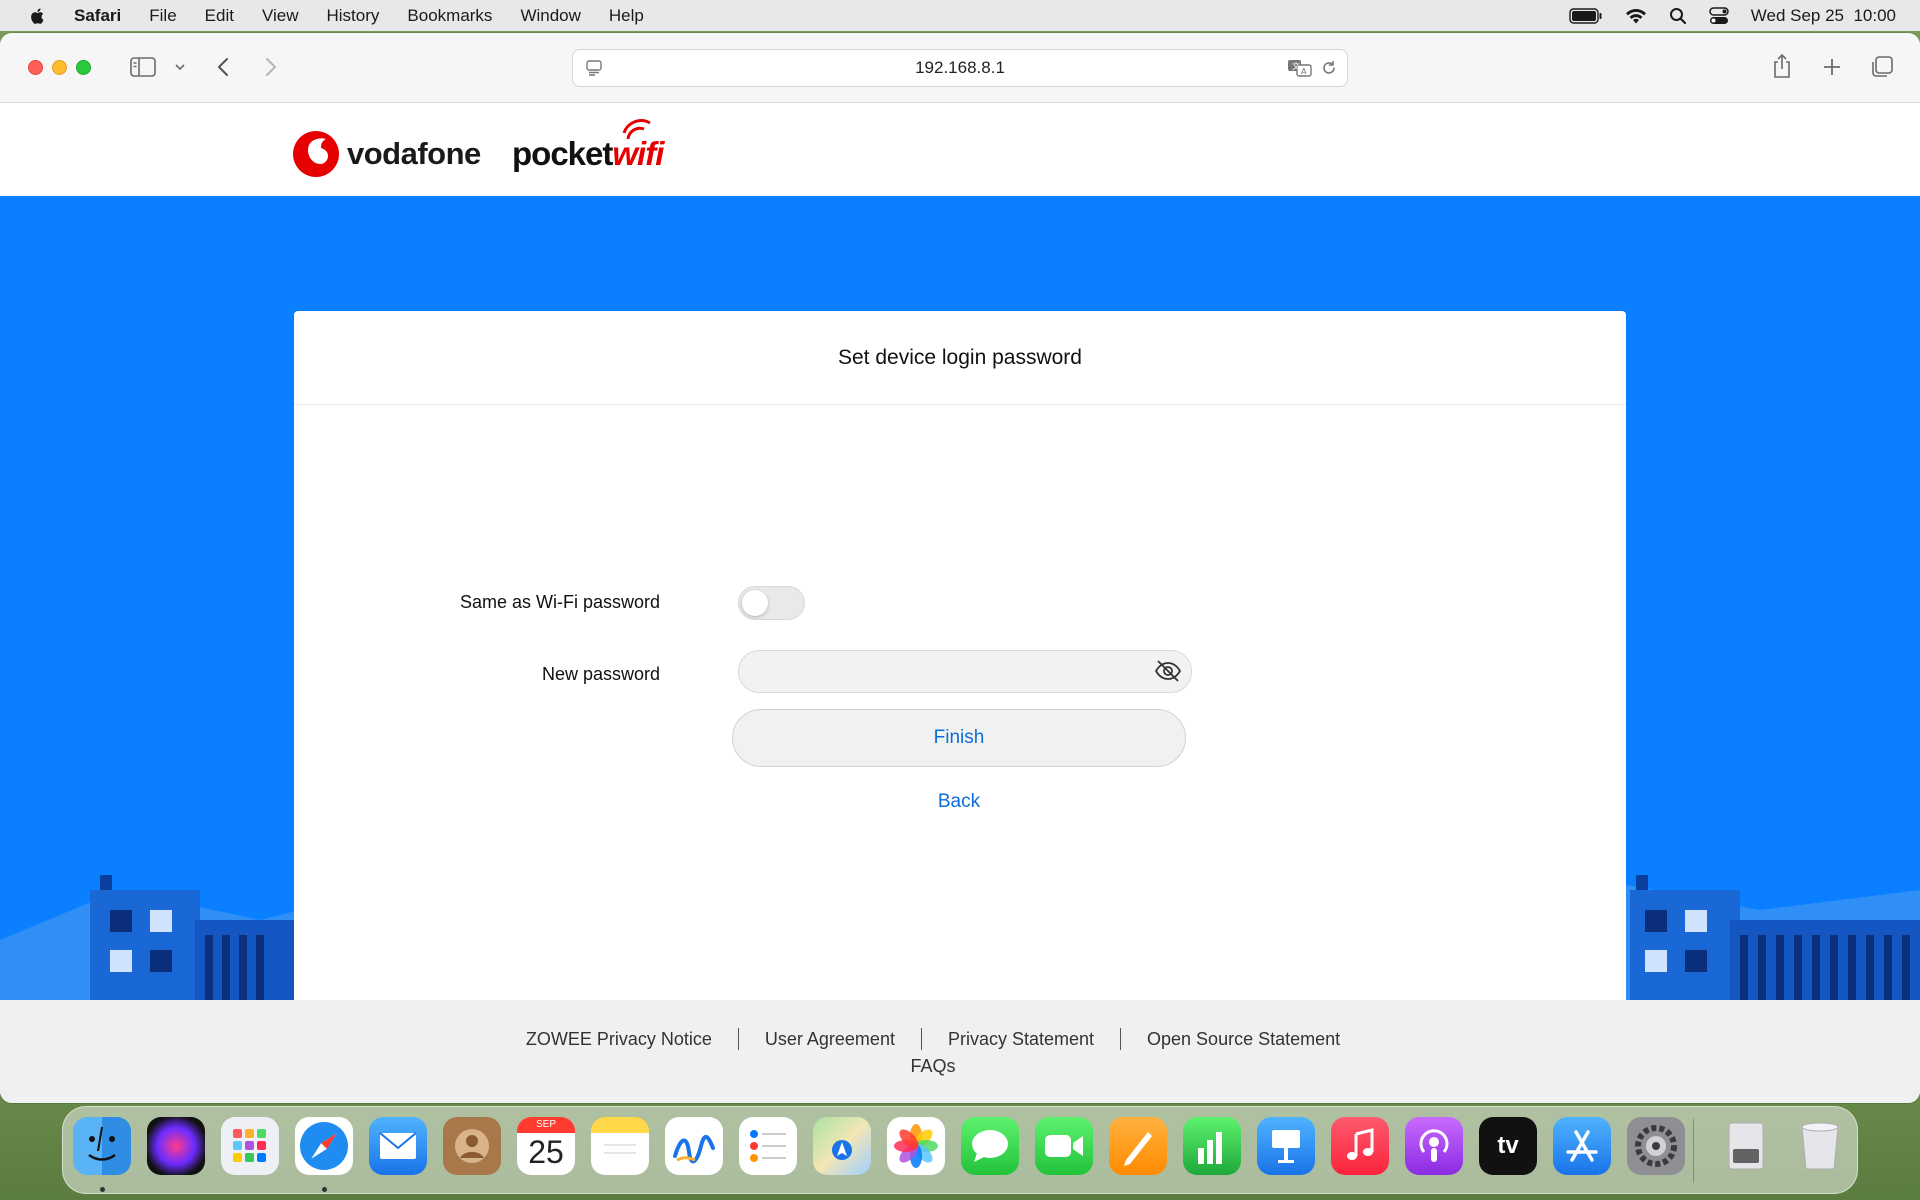 The image size is (1920, 1200). I want to click on footer-link-faqs: FAQs, so click(933, 1066).